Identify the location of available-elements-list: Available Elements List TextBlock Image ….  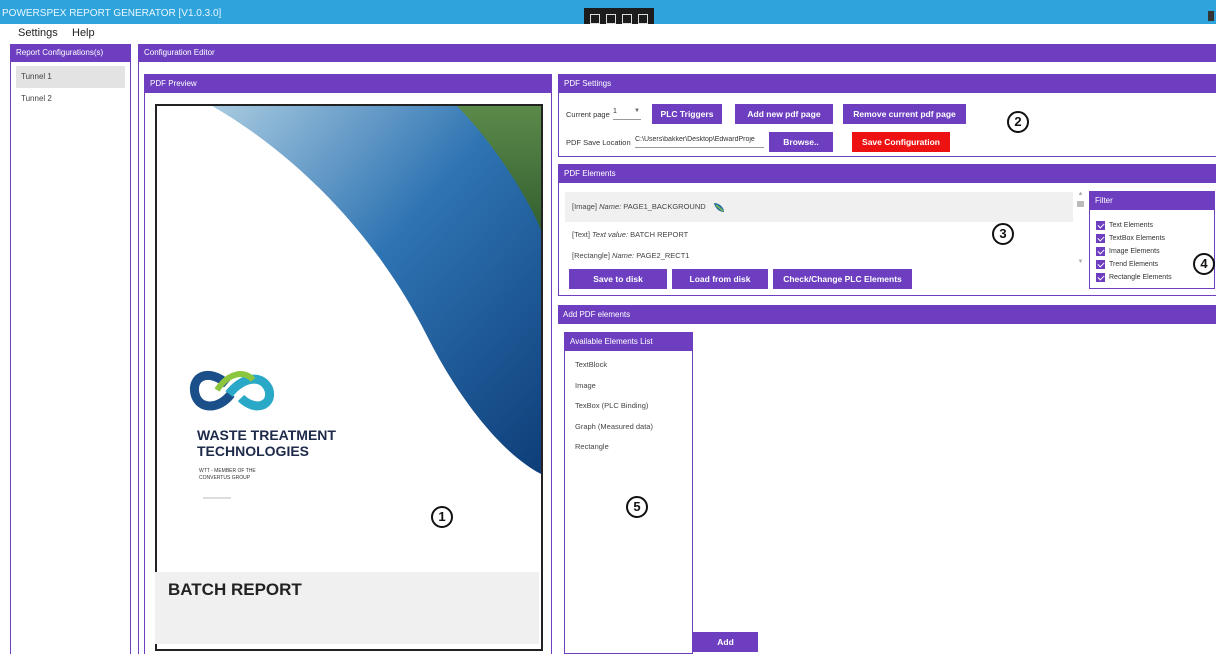
(628, 493).